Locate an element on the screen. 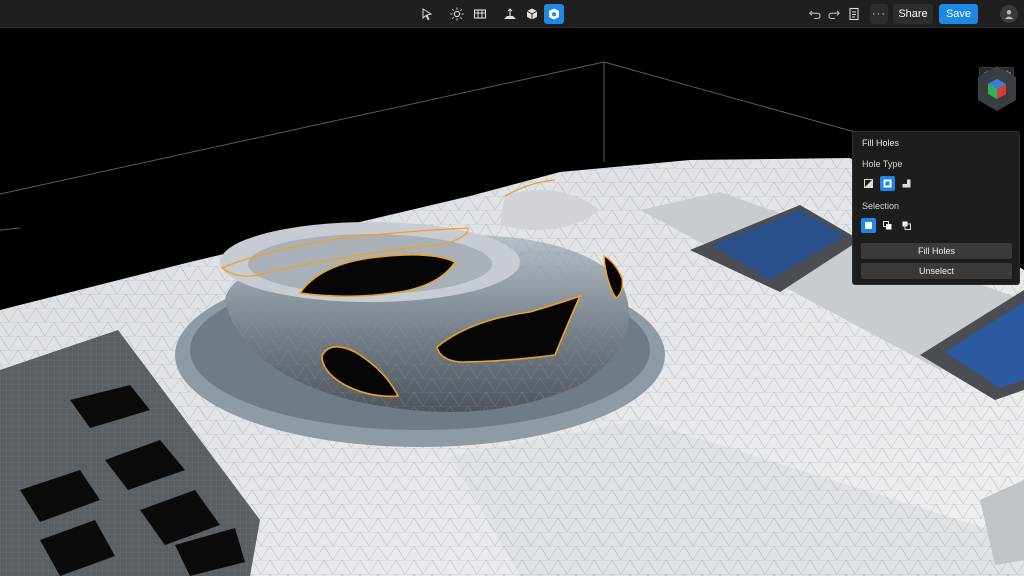 Image resolution: width=1024 pixels, height=576 pixels. document-icon is located at coordinates (854, 14).